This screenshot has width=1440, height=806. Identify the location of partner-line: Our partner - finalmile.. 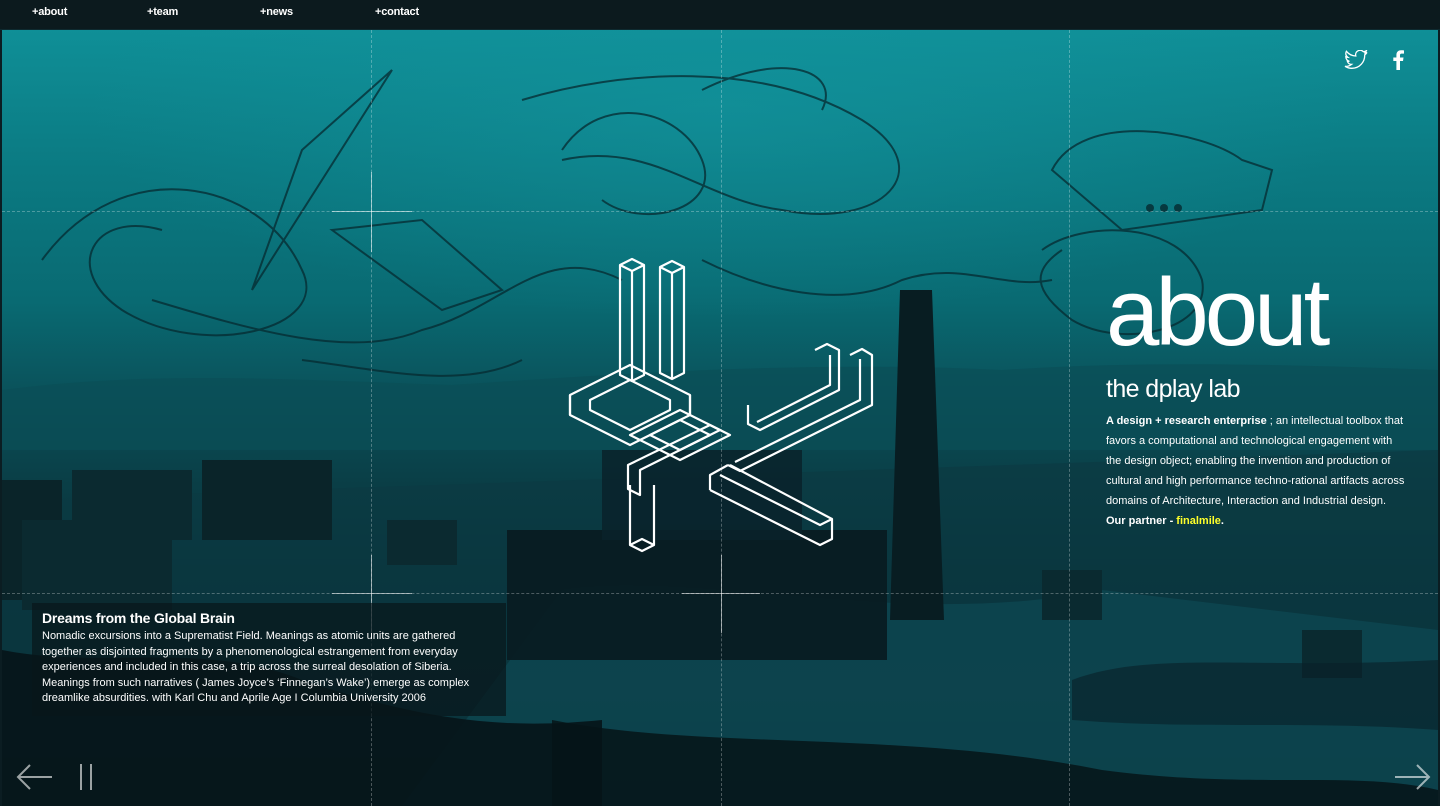
(1256, 521).